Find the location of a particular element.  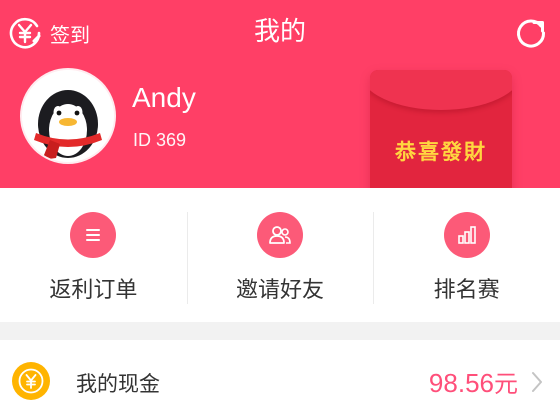

ranking-button: 排名赛 is located at coordinates (466, 255).